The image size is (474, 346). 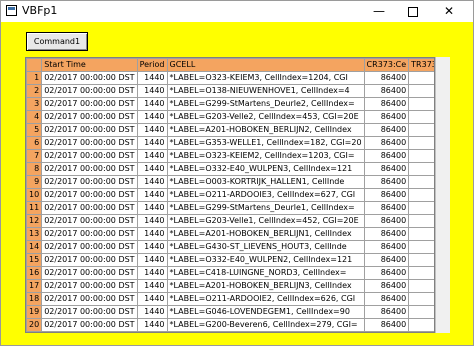 What do you see at coordinates (379, 11) in the screenshot?
I see `minimize-button: —` at bounding box center [379, 11].